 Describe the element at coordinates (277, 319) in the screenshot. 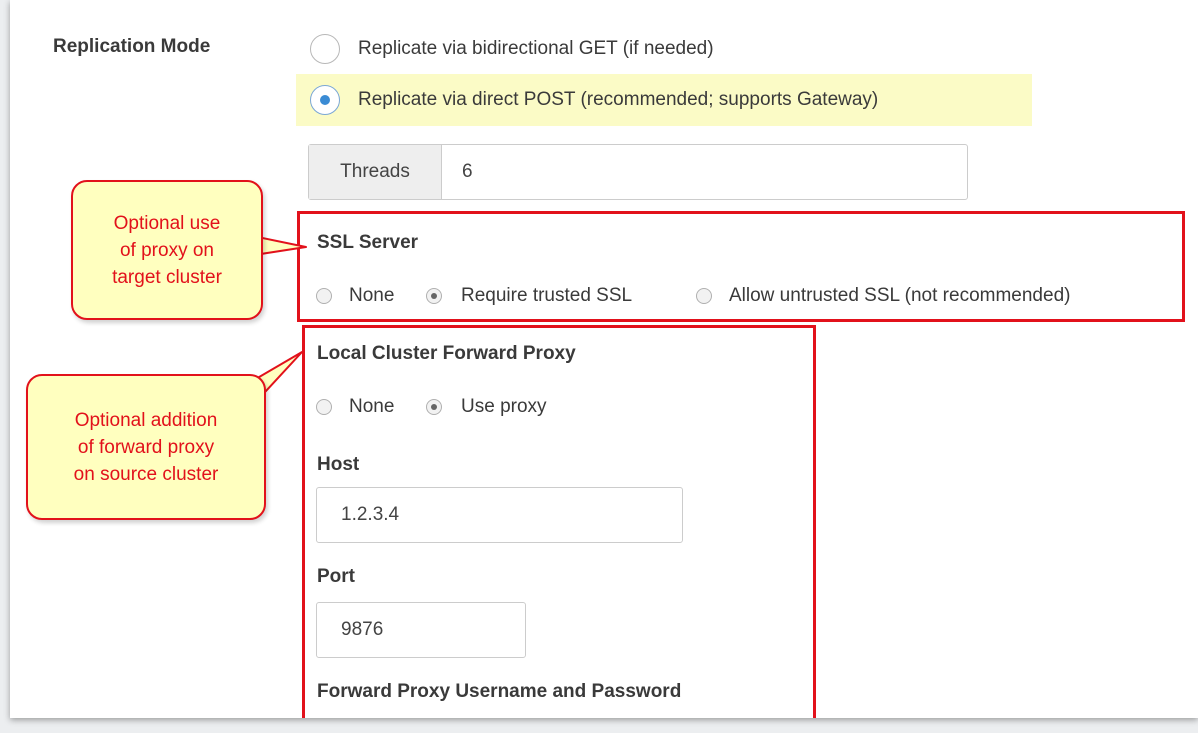

I see `callout-pointers` at that location.